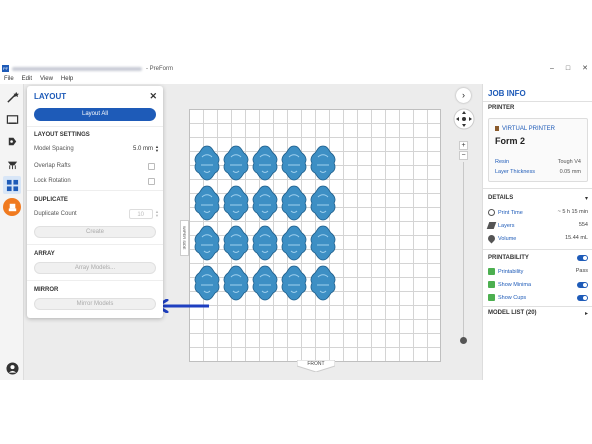 This screenshot has height=444, width=592. What do you see at coordinates (585, 69) in the screenshot?
I see `close-window-button: ✕` at bounding box center [585, 69].